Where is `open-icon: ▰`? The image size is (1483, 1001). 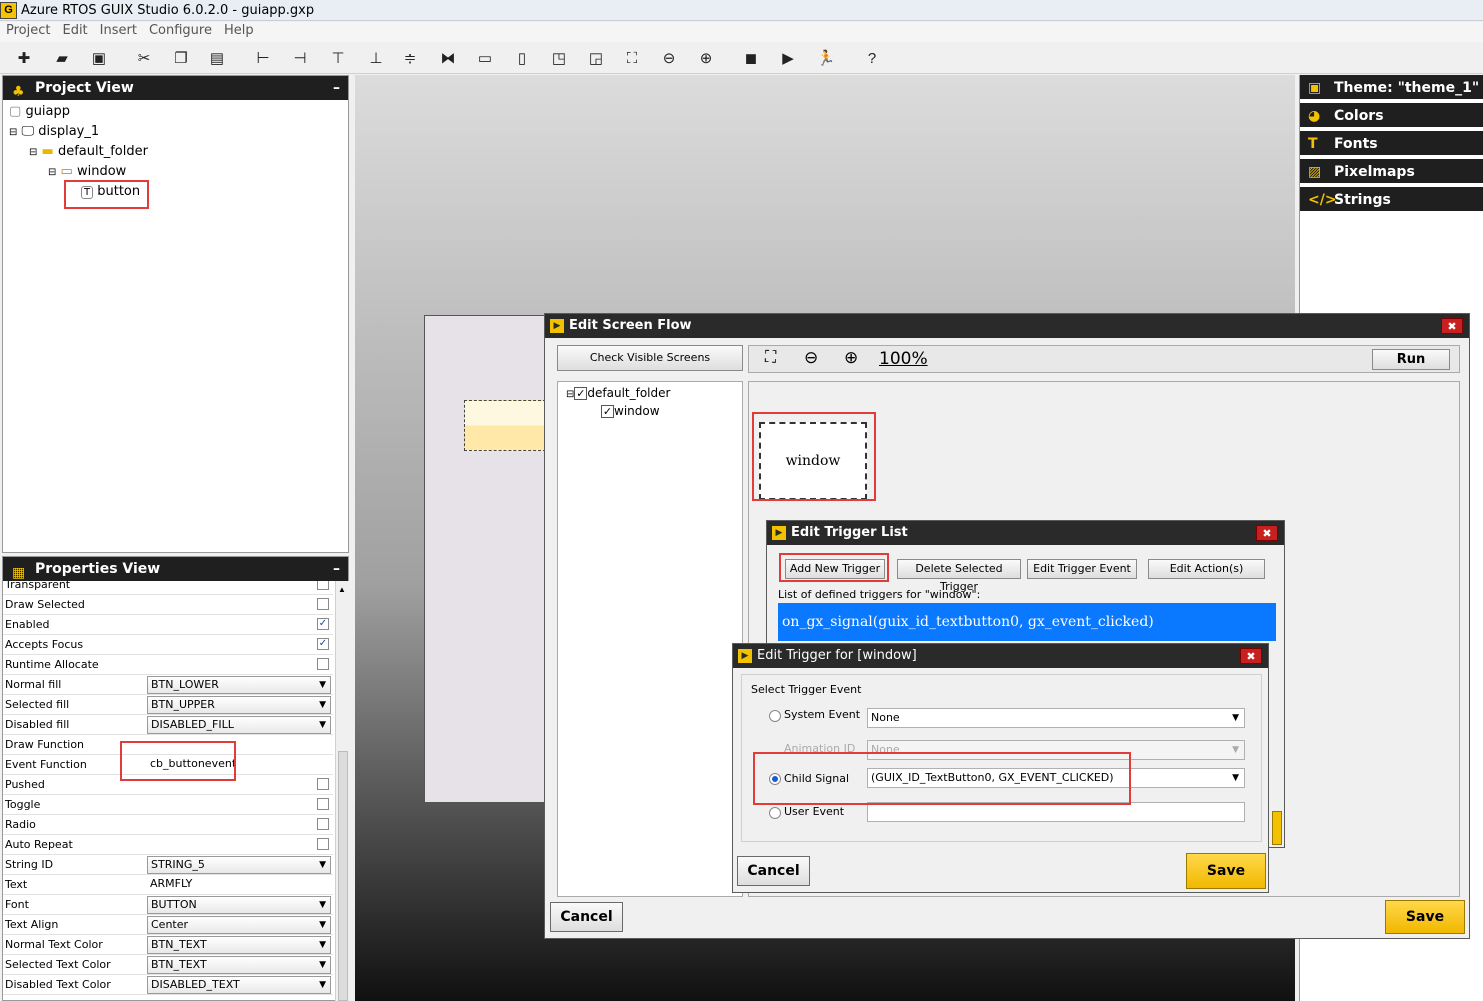 open-icon: ▰ is located at coordinates (62, 58).